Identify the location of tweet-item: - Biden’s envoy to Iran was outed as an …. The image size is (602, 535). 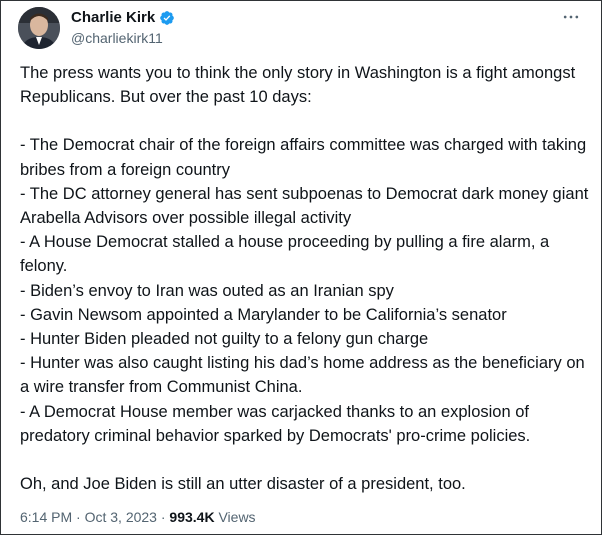
(207, 290).